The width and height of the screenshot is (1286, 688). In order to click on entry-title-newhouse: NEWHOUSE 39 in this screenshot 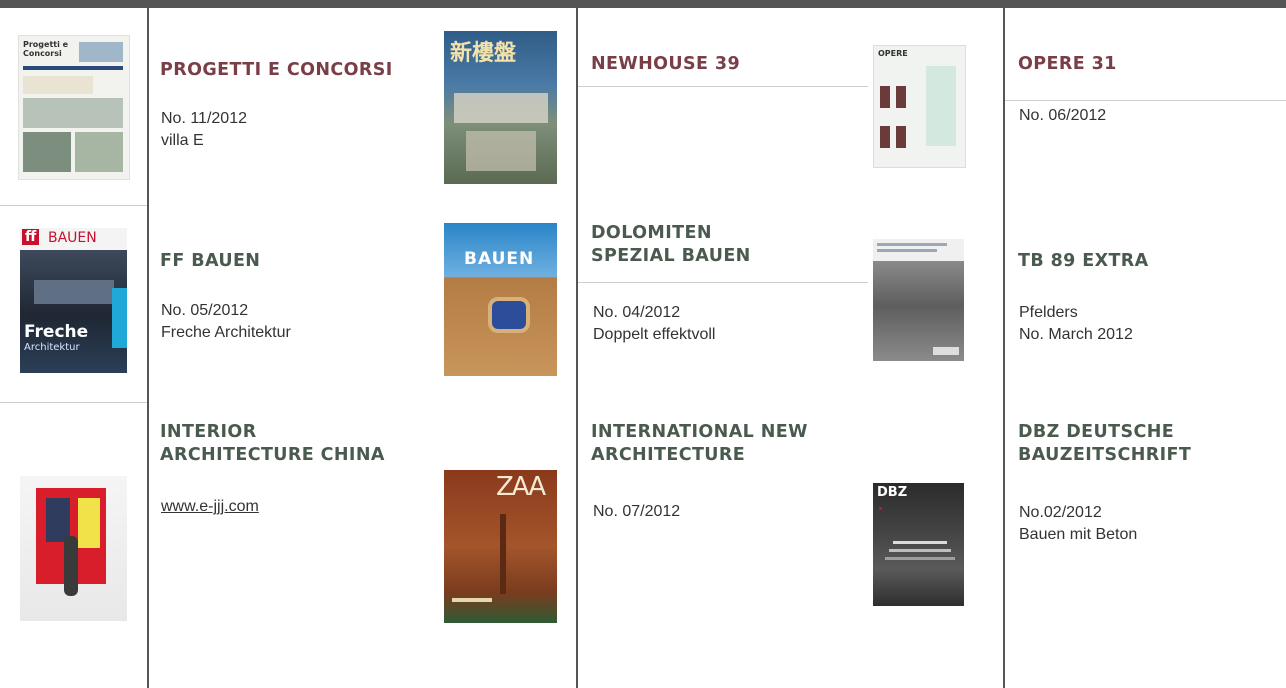, I will do `click(666, 64)`.